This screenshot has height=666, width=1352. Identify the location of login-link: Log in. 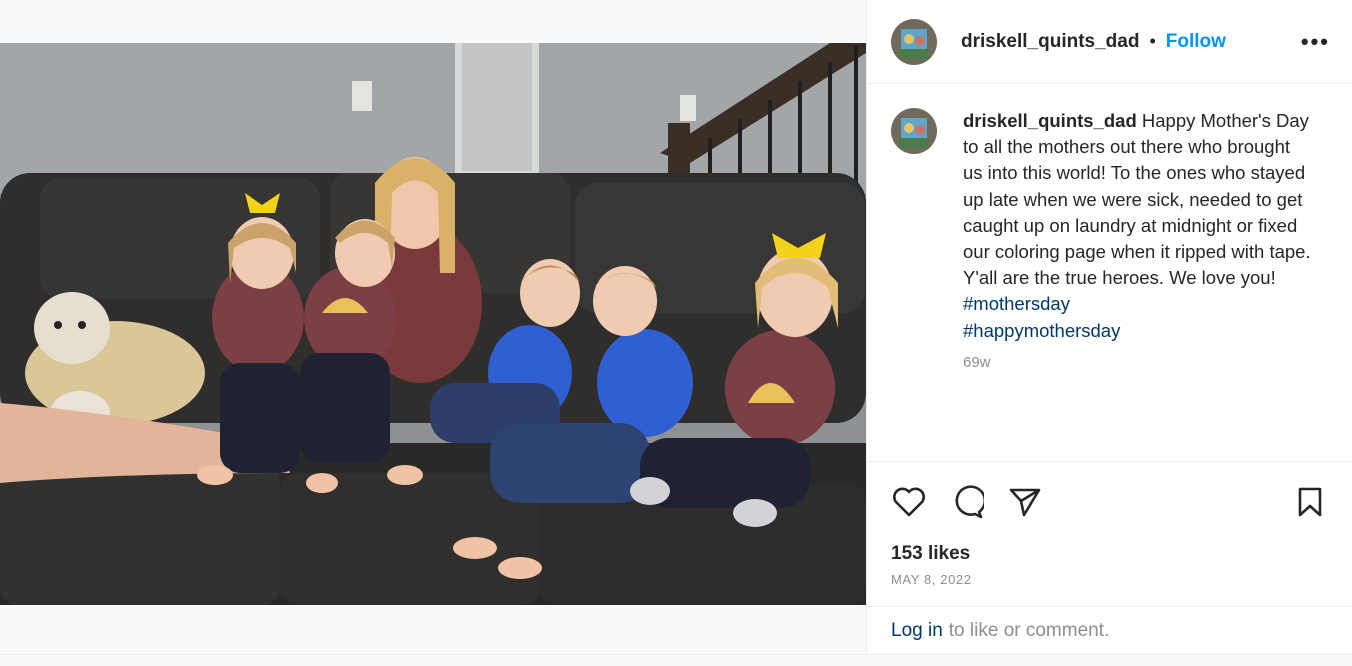
(917, 631).